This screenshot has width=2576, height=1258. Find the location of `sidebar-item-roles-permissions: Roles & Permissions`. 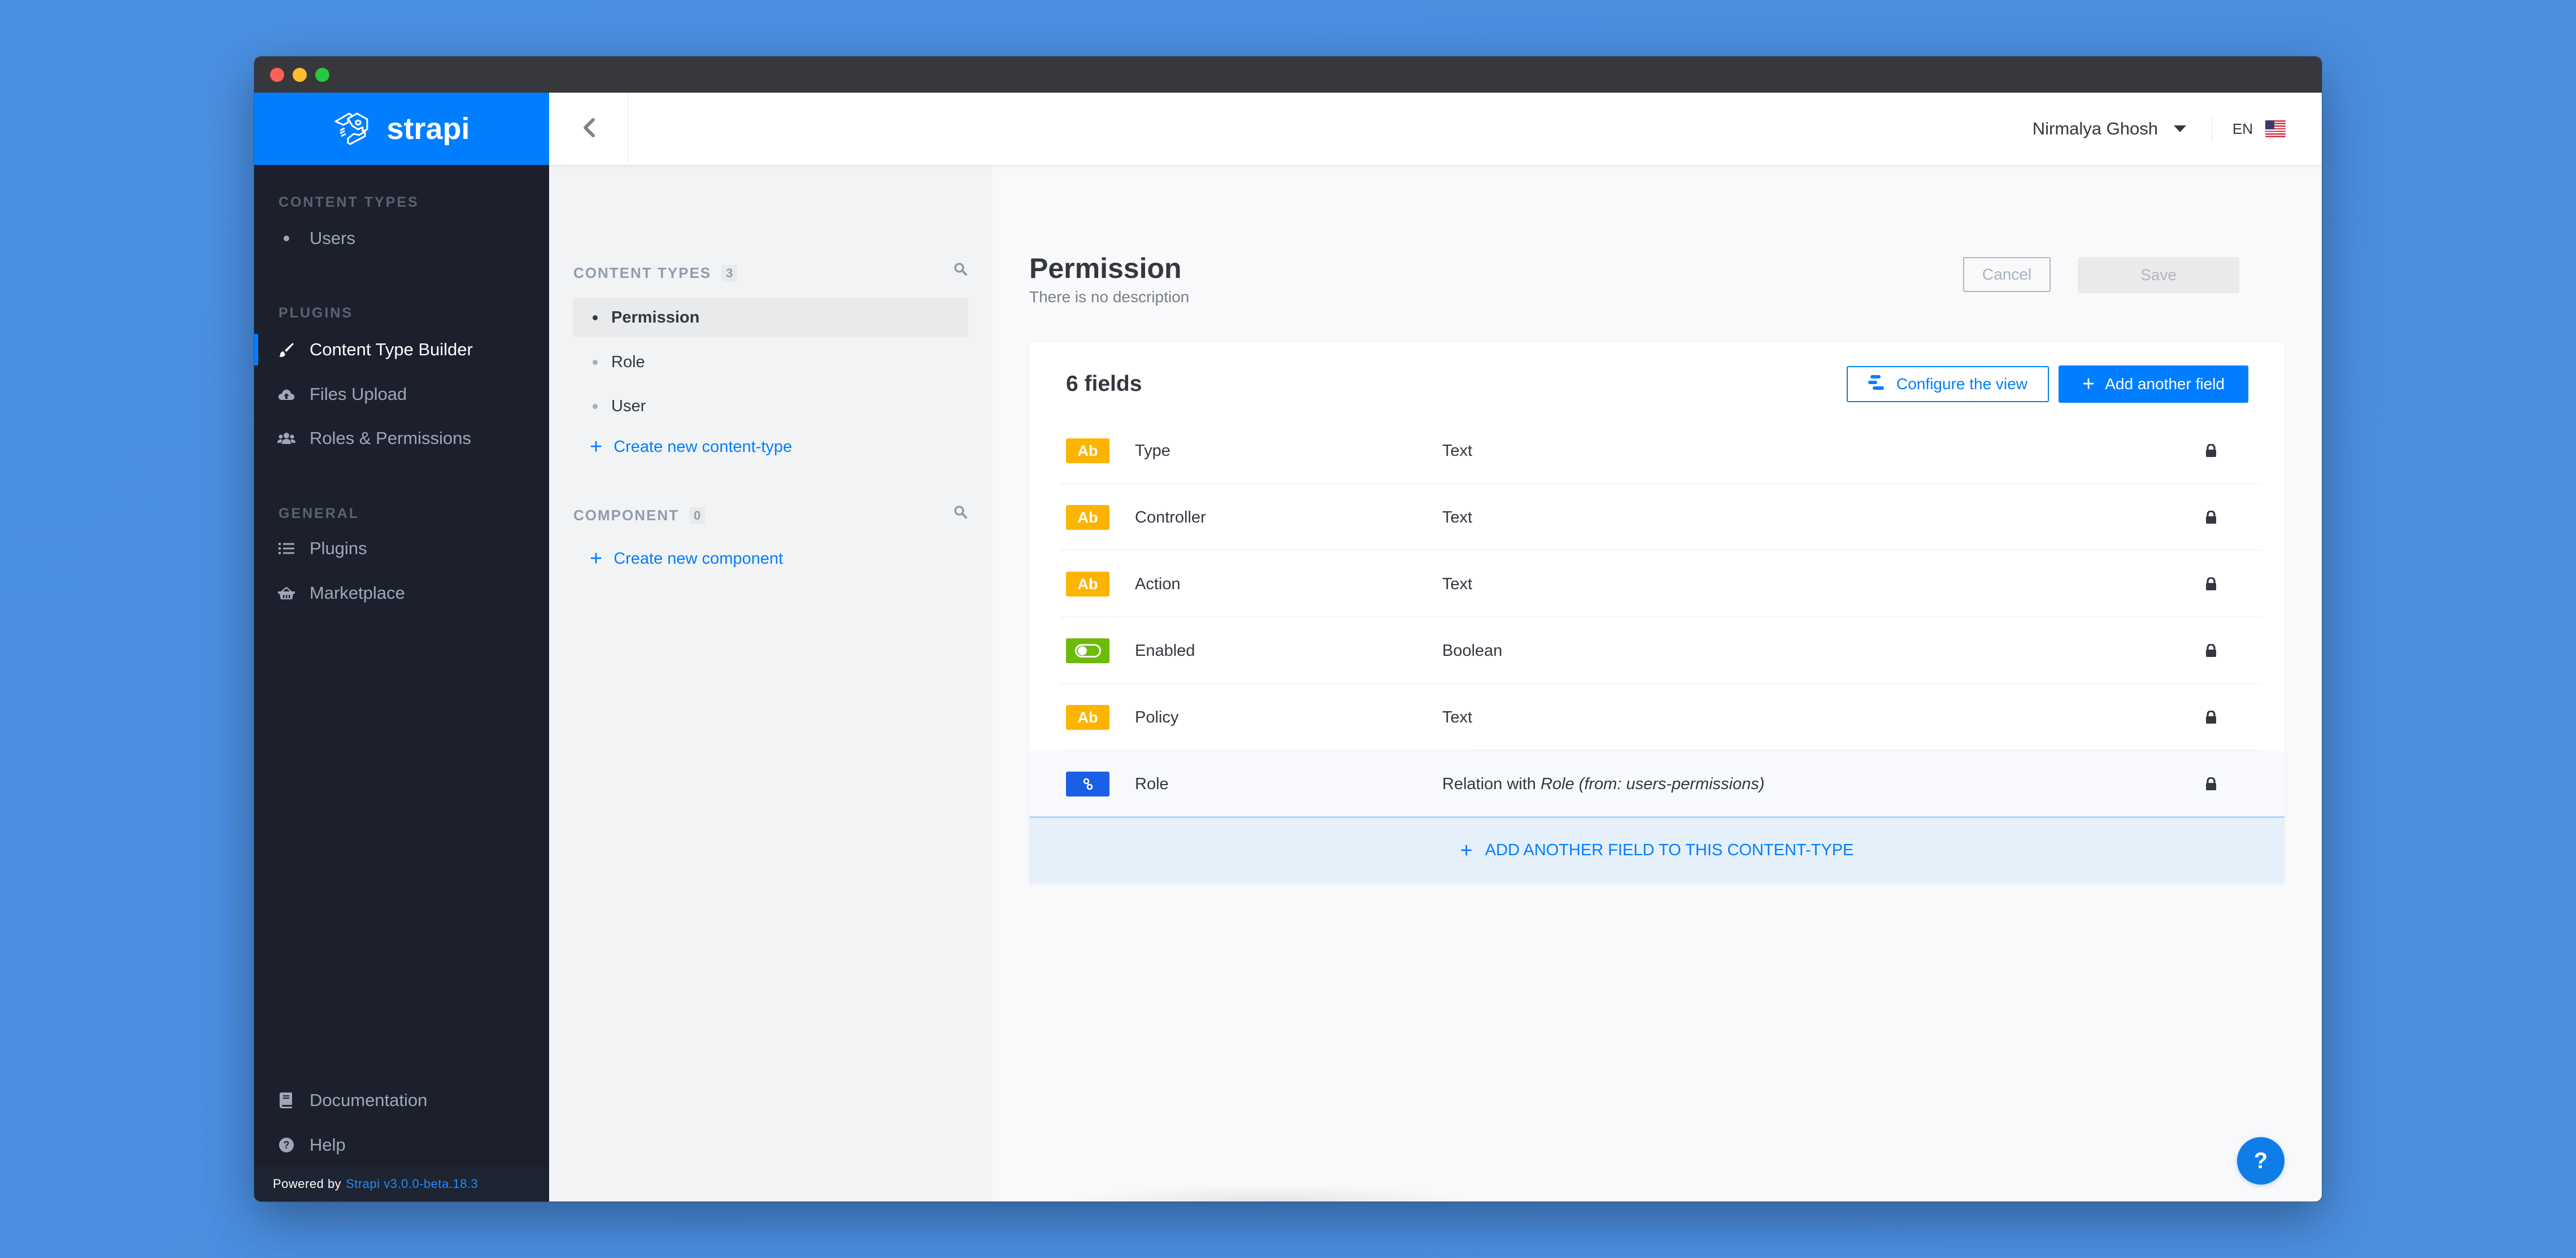

sidebar-item-roles-permissions: Roles & Permissions is located at coordinates (401, 438).